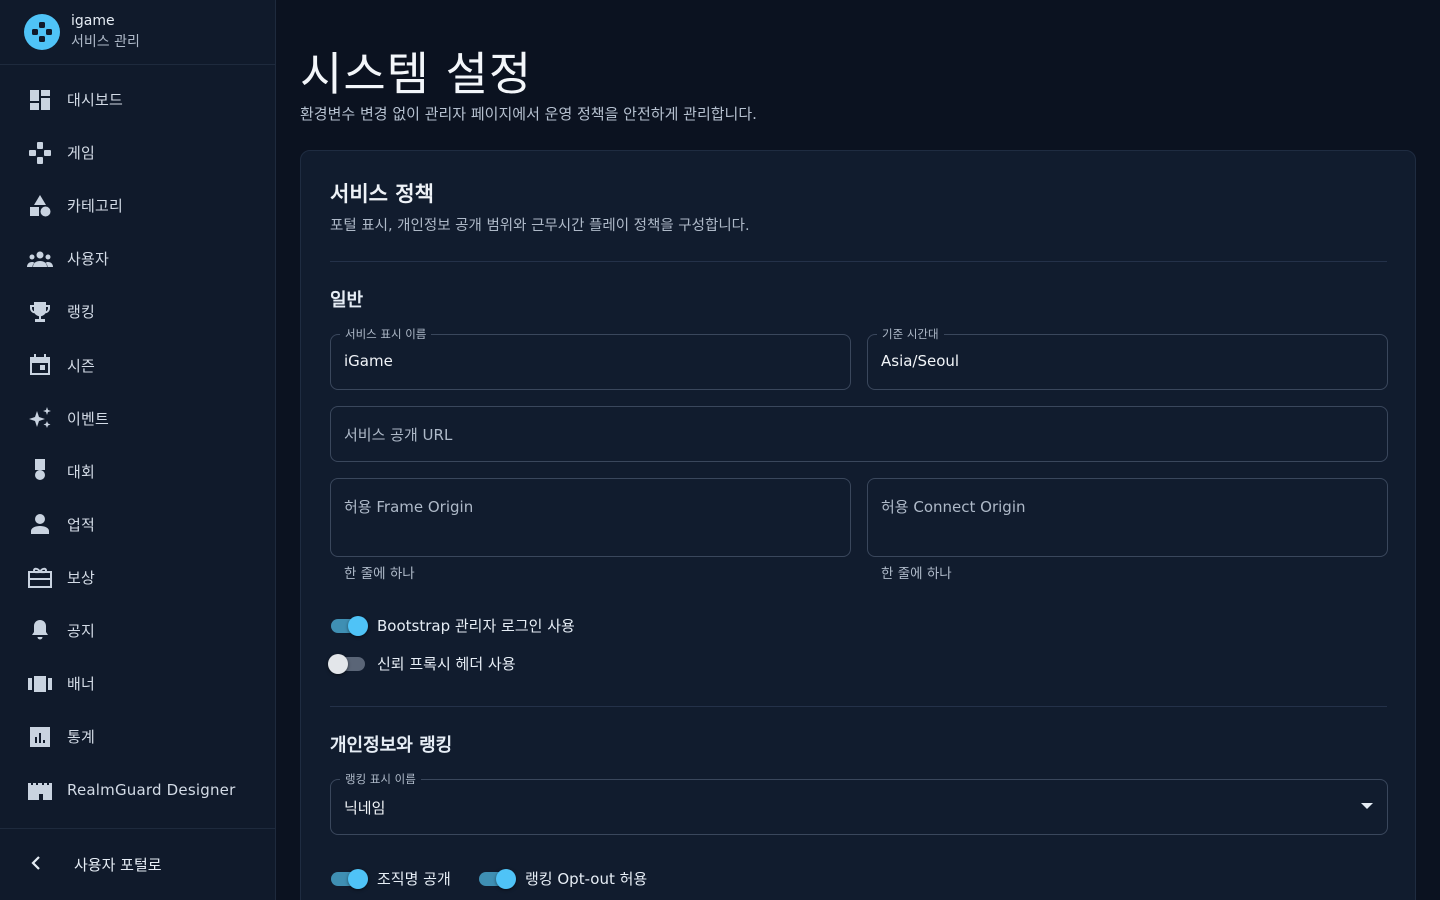 Image resolution: width=1440 pixels, height=900 pixels. What do you see at coordinates (590, 358) in the screenshot?
I see `service-name-field: 서비스 표시 이름 iGame` at bounding box center [590, 358].